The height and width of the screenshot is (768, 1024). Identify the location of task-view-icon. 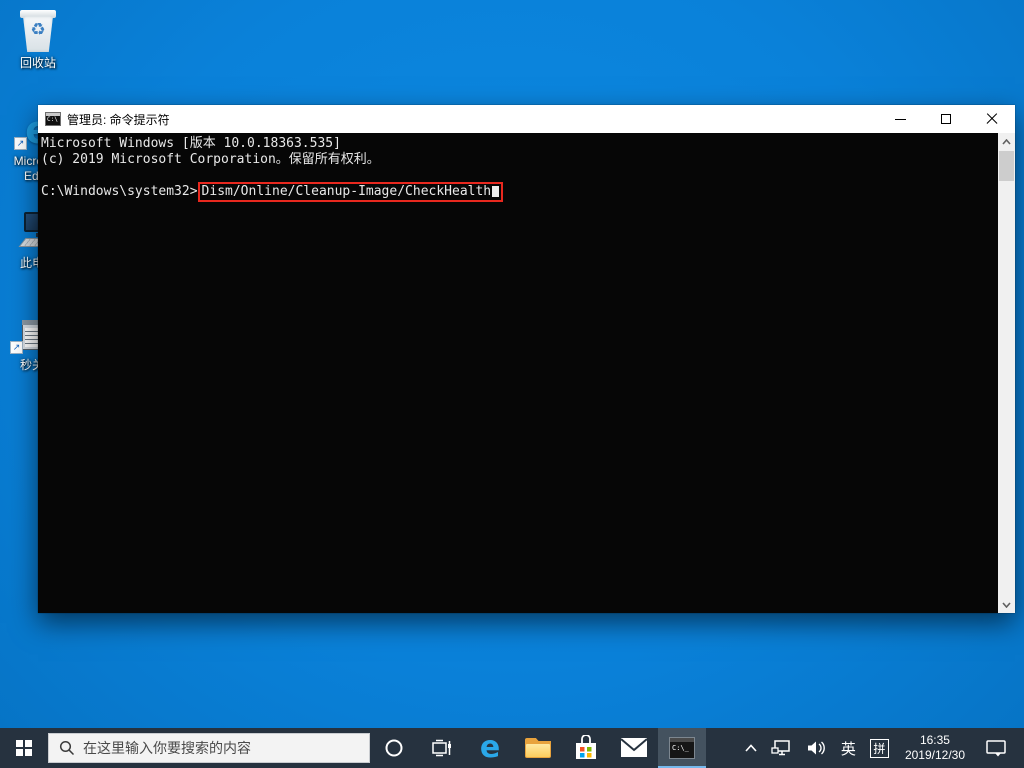
(441, 748).